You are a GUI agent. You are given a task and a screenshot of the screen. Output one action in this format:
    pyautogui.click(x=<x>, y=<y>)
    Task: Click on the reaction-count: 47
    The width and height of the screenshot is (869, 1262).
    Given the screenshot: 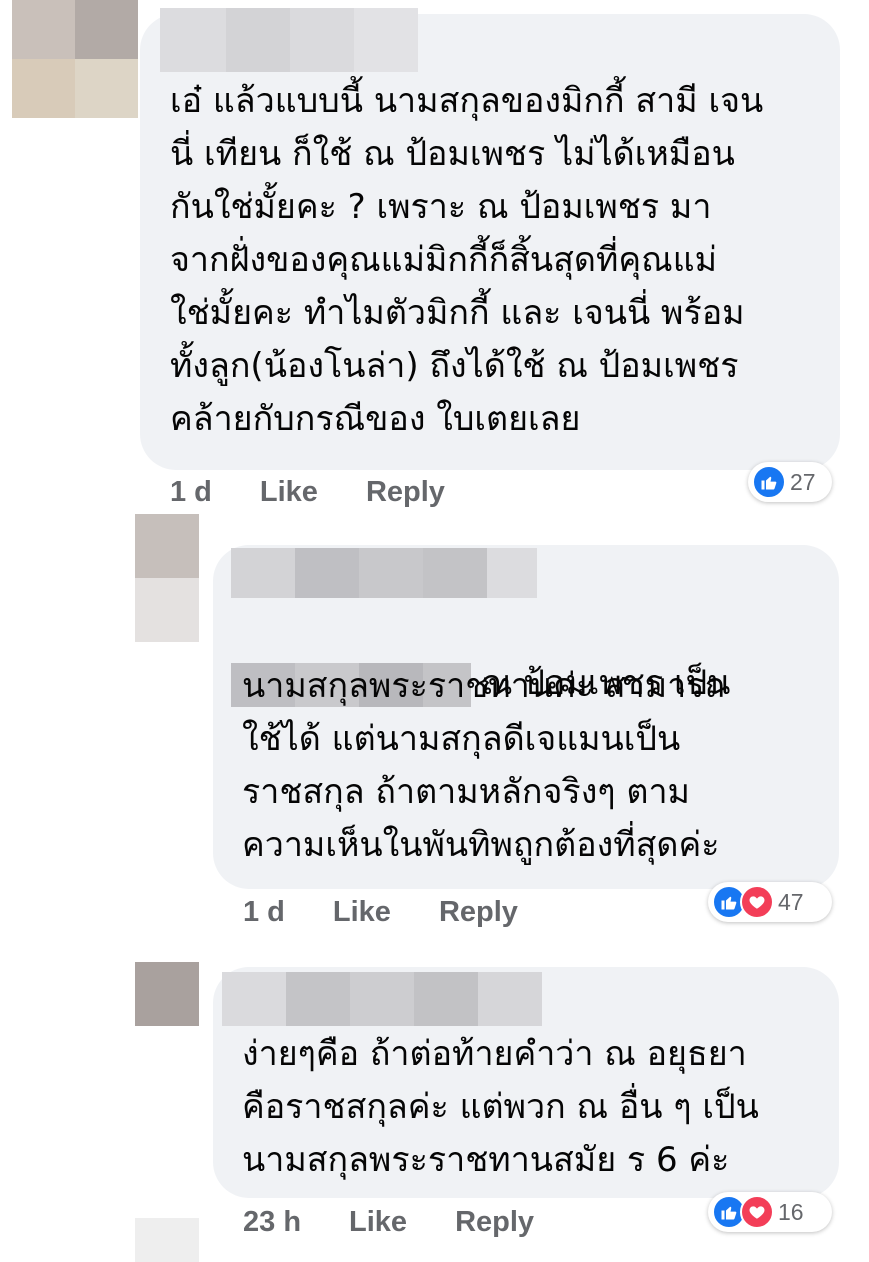 What is the action you would take?
    pyautogui.click(x=791, y=901)
    